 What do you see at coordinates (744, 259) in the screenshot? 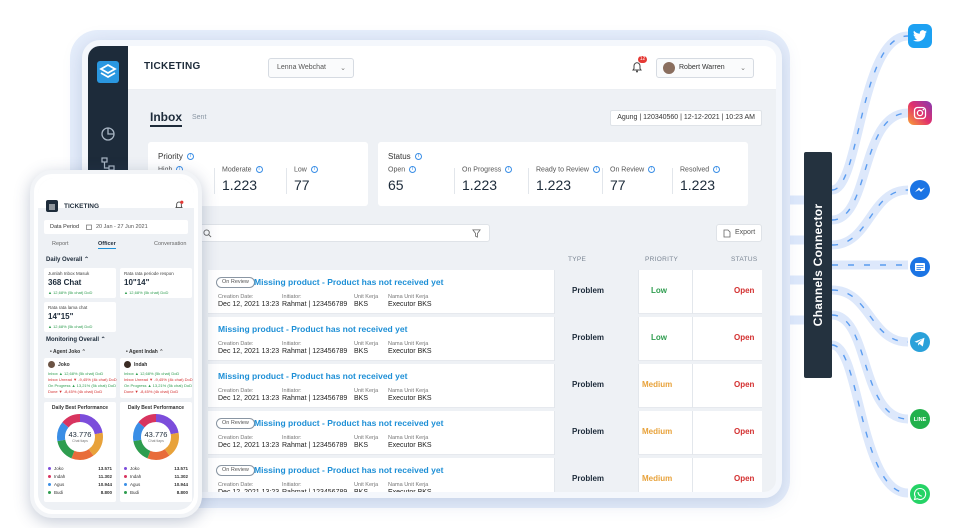
I see `column-status: STATUS` at bounding box center [744, 259].